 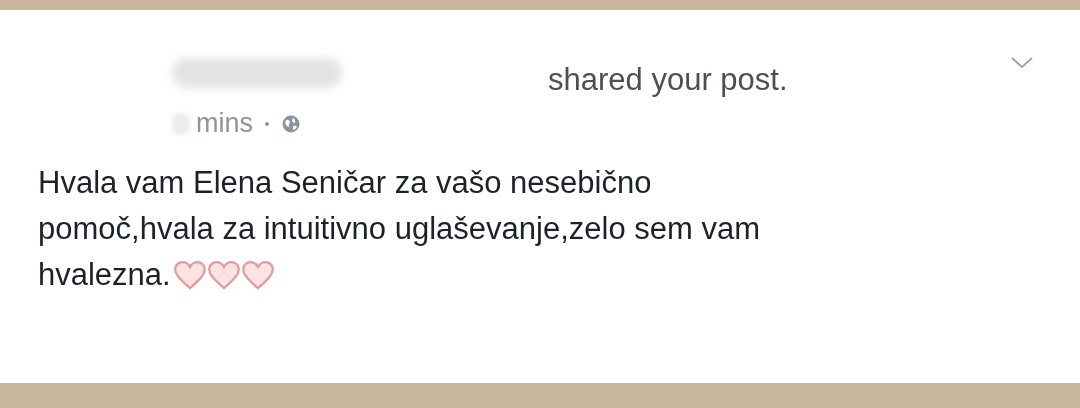 I want to click on post-text: pomoč,hvala za intuitivno uglaševanje,zelo sem vam, so click(x=399, y=229).